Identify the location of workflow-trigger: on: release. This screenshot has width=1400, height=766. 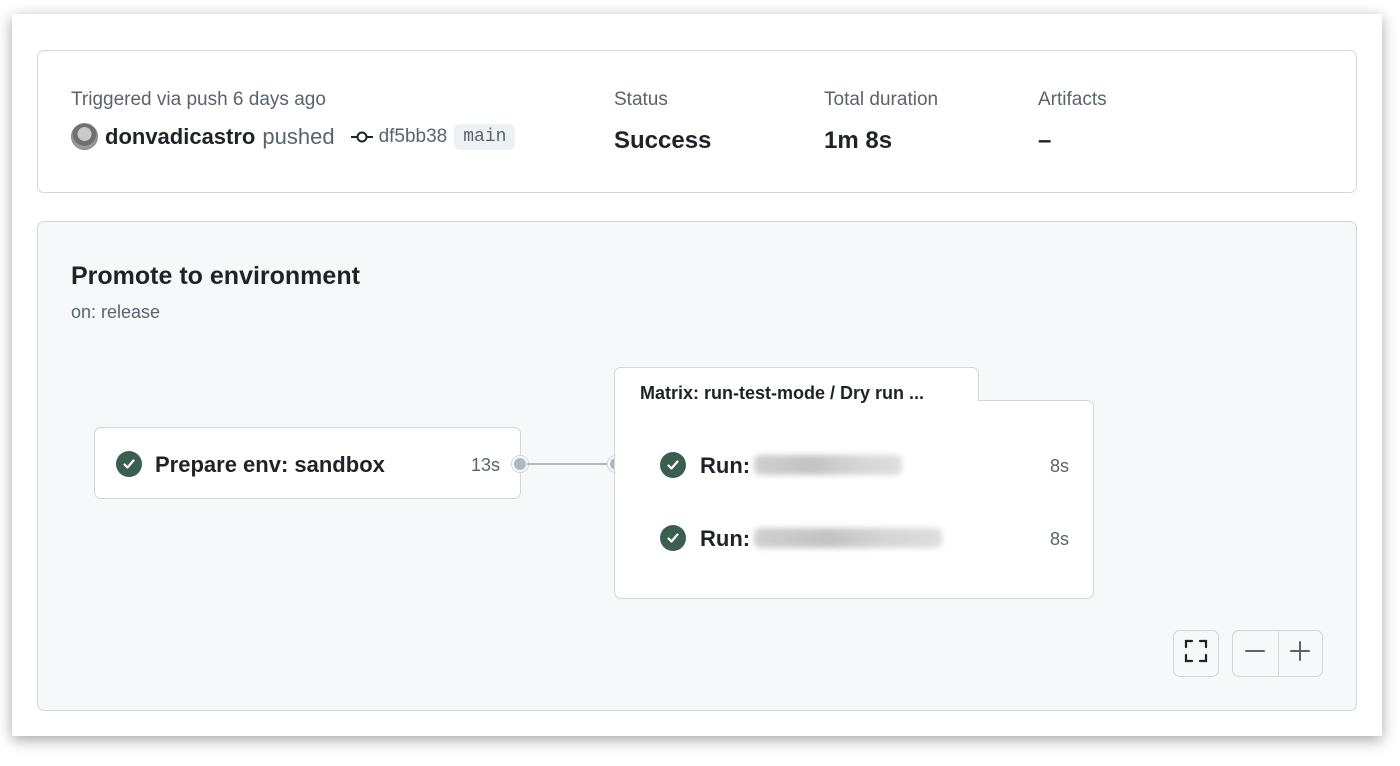
(116, 312).